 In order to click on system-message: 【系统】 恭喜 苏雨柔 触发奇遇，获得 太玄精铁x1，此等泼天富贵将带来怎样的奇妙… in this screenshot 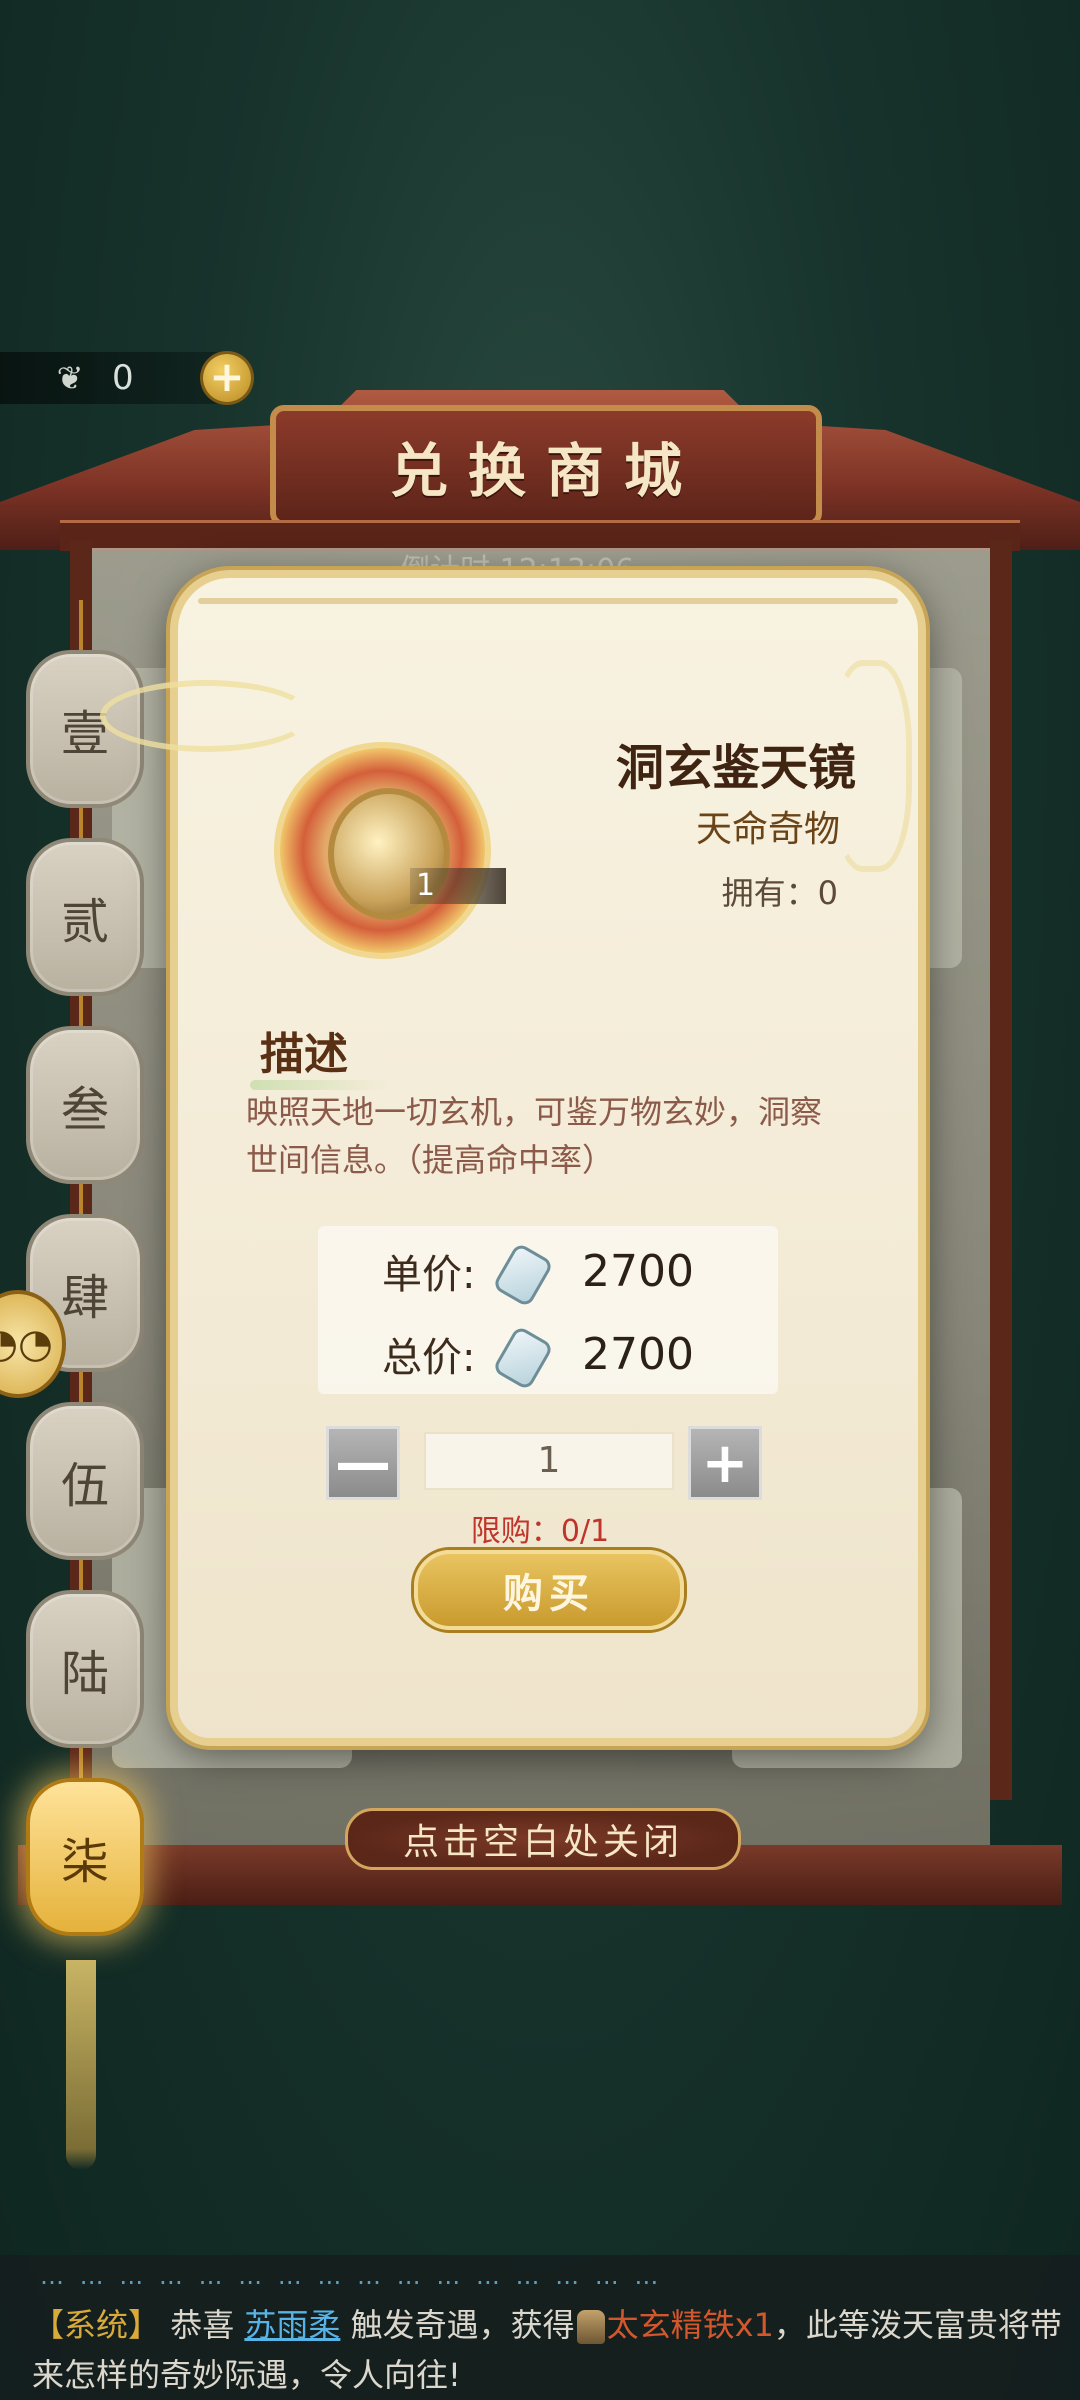, I will do `click(547, 2350)`.